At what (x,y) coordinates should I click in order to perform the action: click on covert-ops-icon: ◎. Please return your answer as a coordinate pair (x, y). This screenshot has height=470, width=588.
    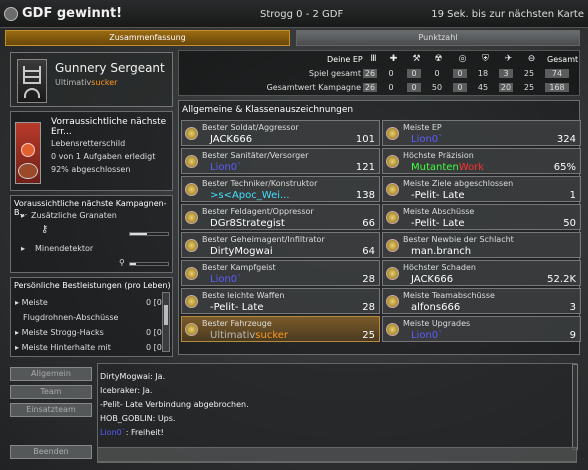
    Looking at the image, I should click on (462, 59).